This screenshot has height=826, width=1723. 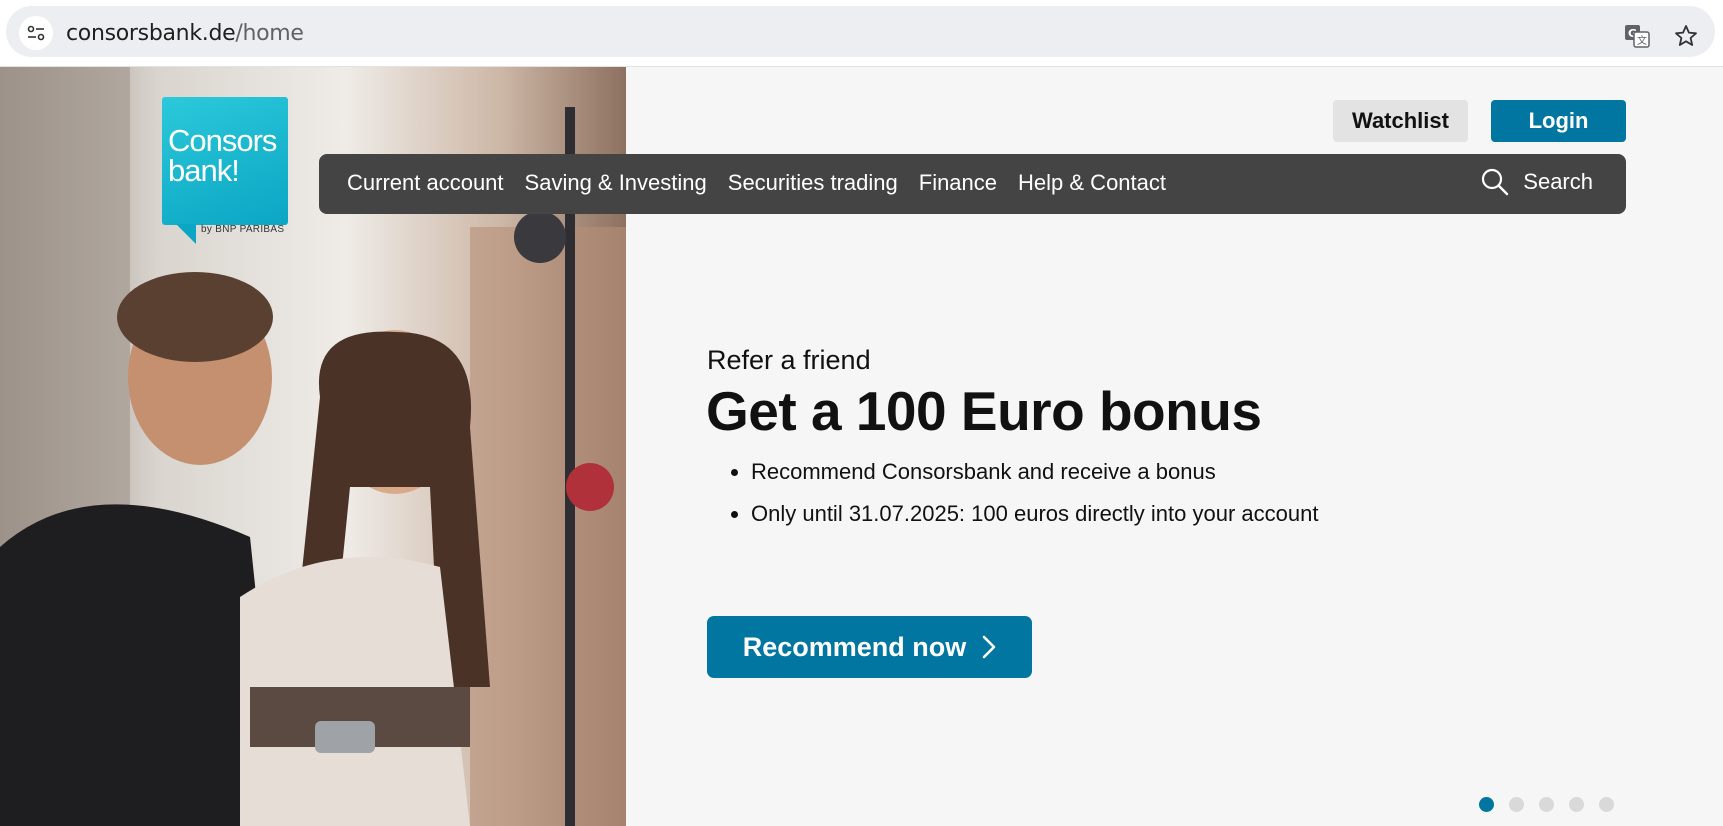 What do you see at coordinates (984, 411) in the screenshot?
I see `hero-headline: Get a 100 Euro bonus` at bounding box center [984, 411].